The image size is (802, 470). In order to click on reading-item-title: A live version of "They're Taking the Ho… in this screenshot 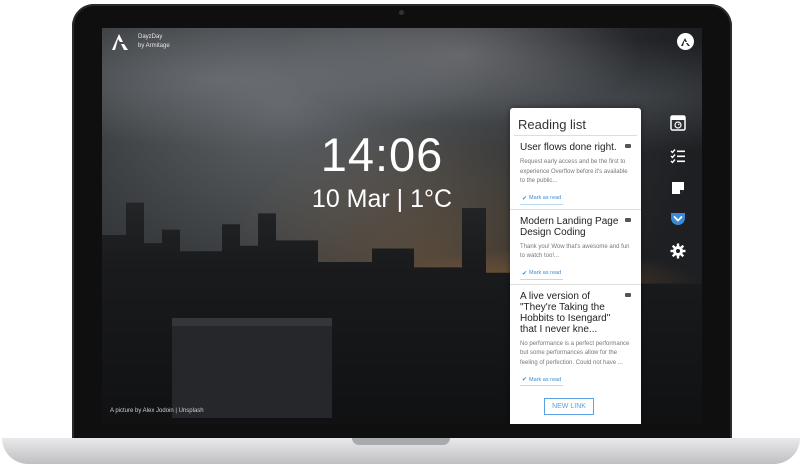, I will do `click(575, 313)`.